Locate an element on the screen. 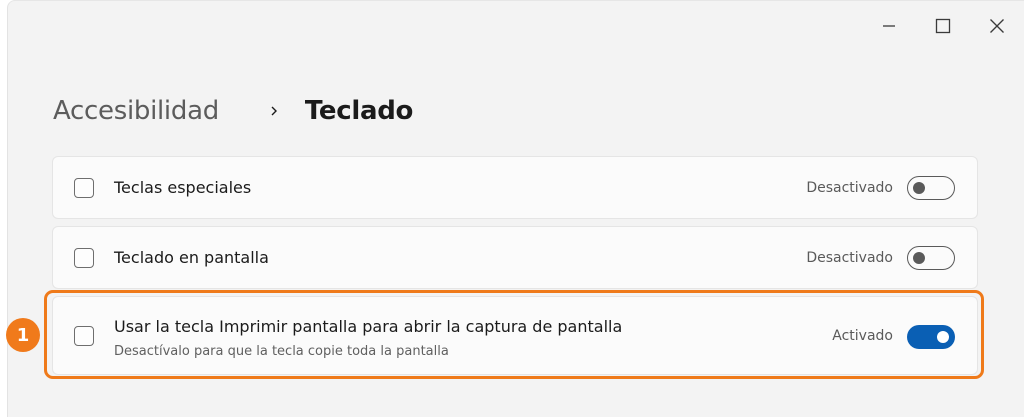  page-title: Teclado is located at coordinates (359, 111).